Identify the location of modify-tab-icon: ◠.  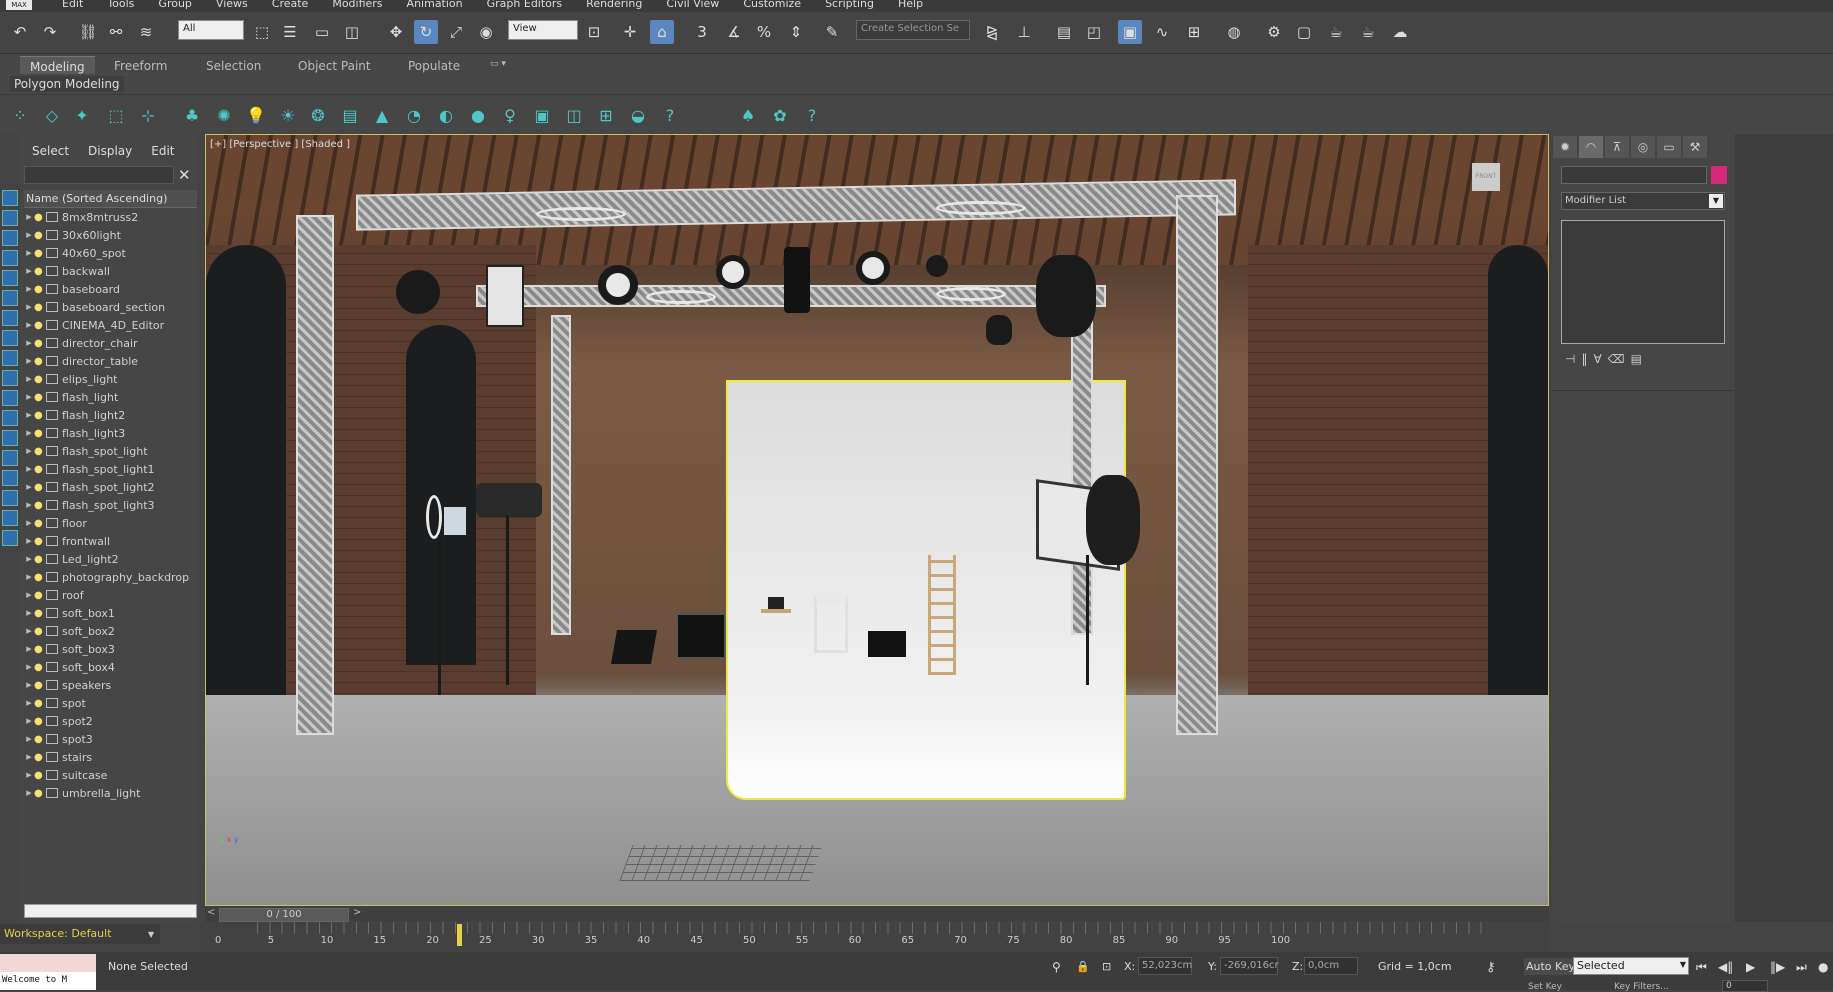
(1591, 147).